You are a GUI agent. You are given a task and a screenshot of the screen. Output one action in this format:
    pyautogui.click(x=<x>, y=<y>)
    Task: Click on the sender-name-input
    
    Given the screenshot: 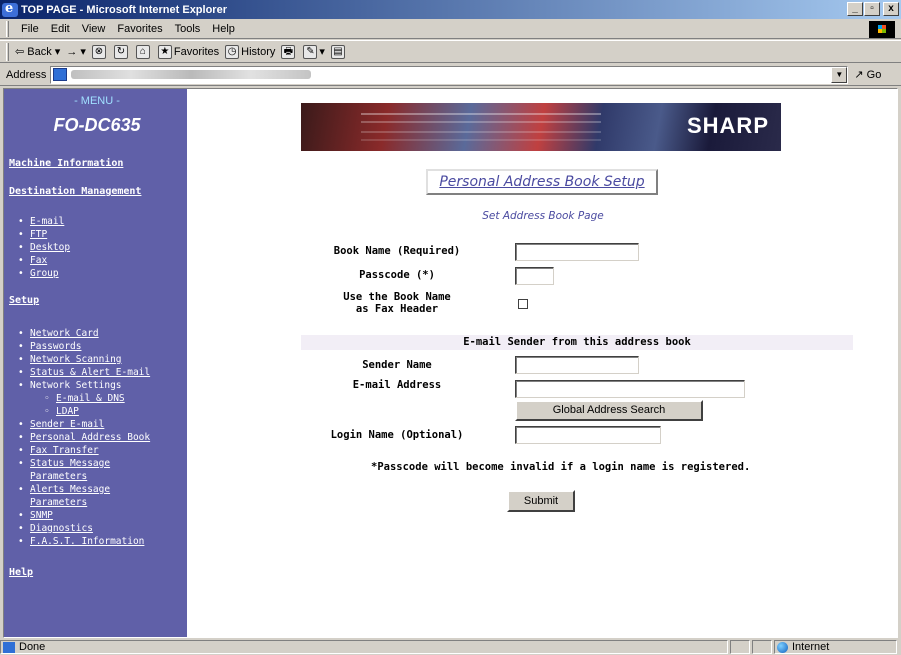 What is the action you would take?
    pyautogui.click(x=577, y=365)
    